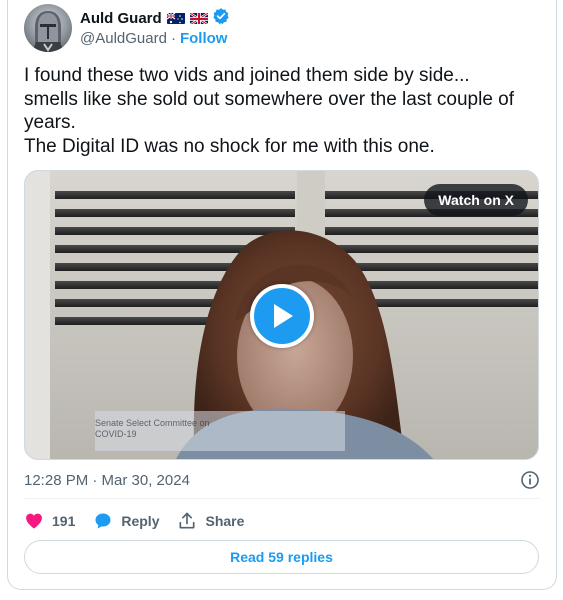  What do you see at coordinates (140, 521) in the screenshot?
I see `reply-label: Reply` at bounding box center [140, 521].